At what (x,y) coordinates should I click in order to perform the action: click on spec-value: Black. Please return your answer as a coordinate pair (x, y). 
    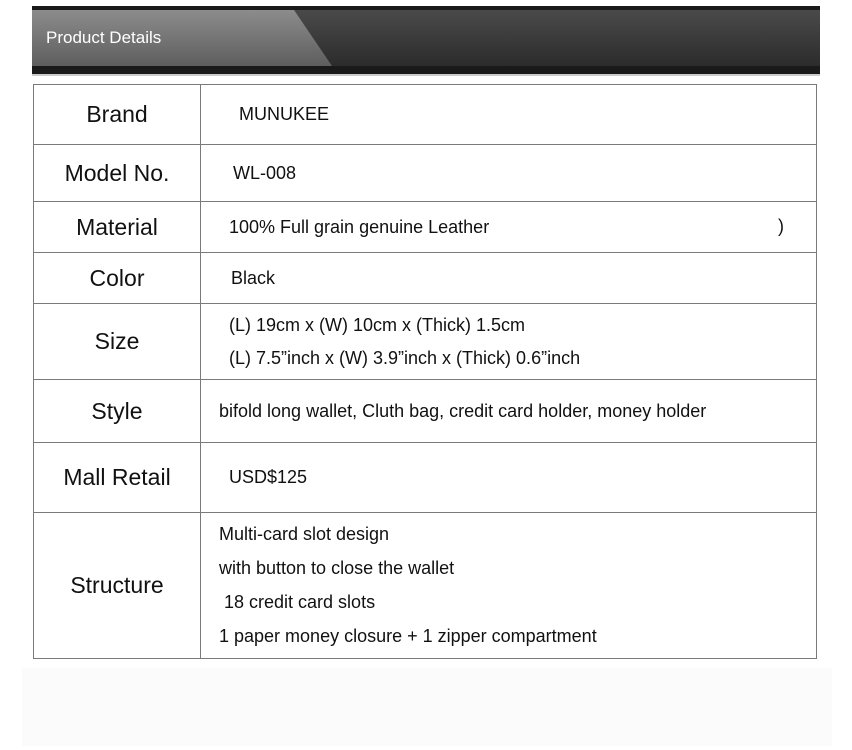
    Looking at the image, I should click on (508, 278).